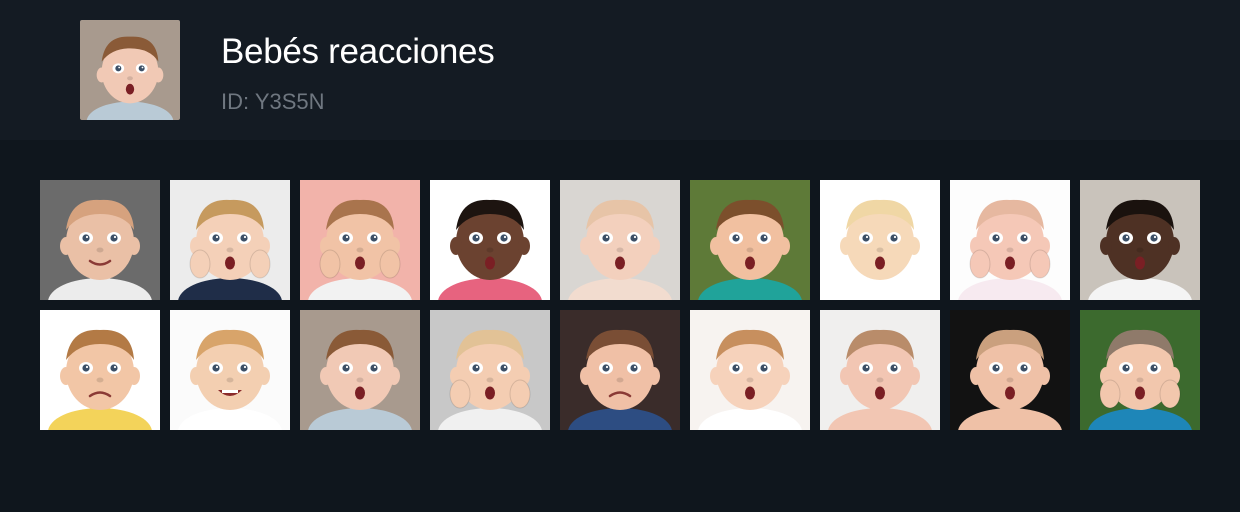 The image size is (1240, 512). Describe the element at coordinates (273, 101) in the screenshot. I see `pack-id: ID: Y3S5N` at that location.